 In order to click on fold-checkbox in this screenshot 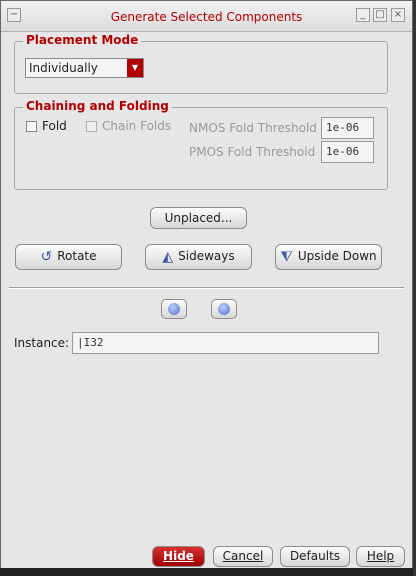, I will do `click(31, 126)`.